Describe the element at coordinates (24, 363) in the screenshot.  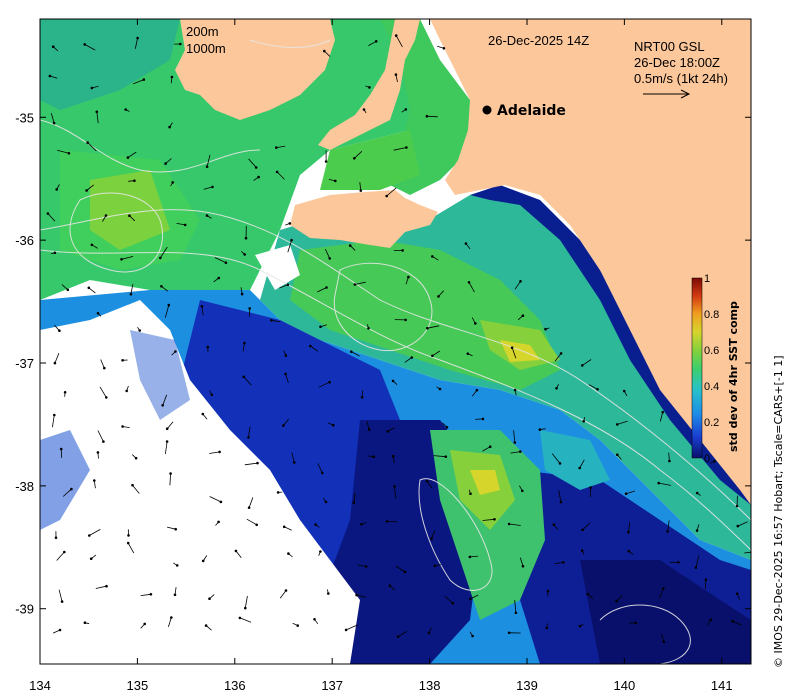
I see `y-tick-label: -37` at that location.